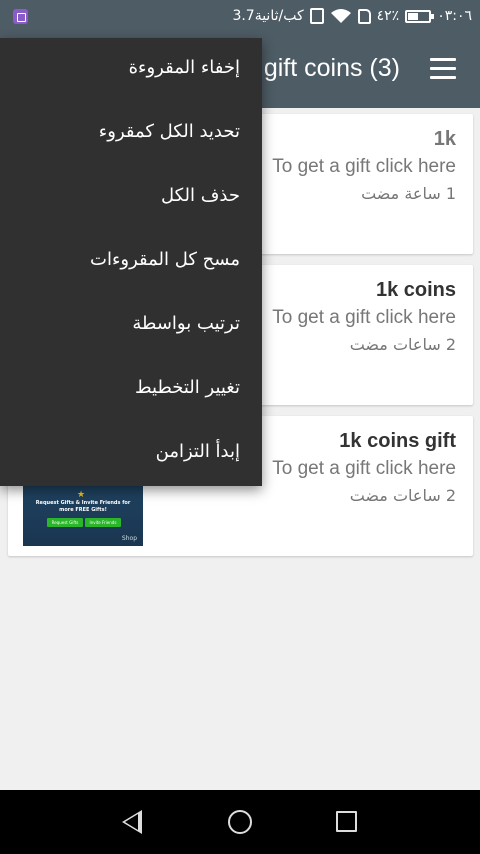 The width and height of the screenshot is (480, 854). I want to click on home-icon, so click(240, 822).